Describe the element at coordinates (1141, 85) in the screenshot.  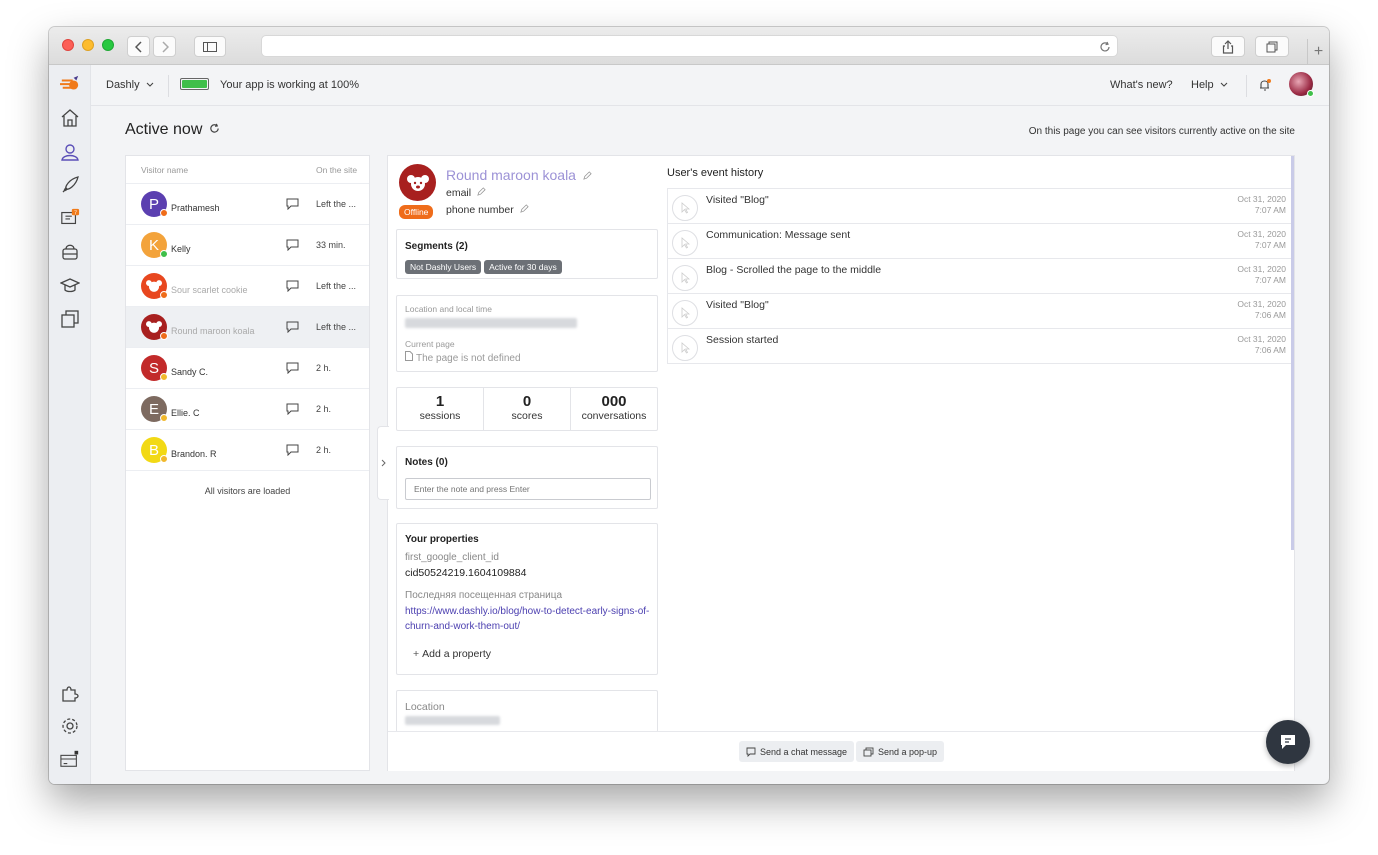
I see `whats-new-link: What's new?` at that location.